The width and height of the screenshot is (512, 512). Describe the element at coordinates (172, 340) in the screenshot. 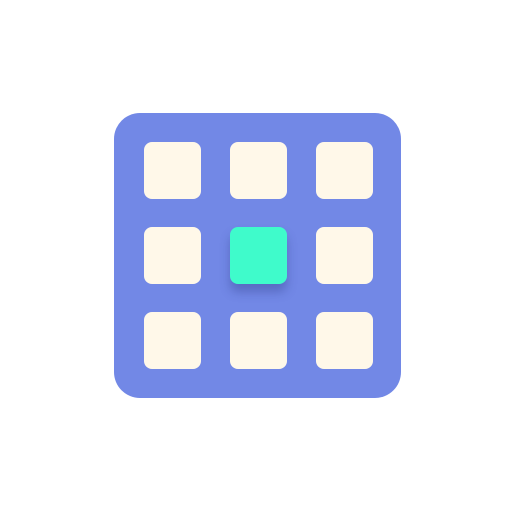

I see `grid-tile-r3-c1` at that location.